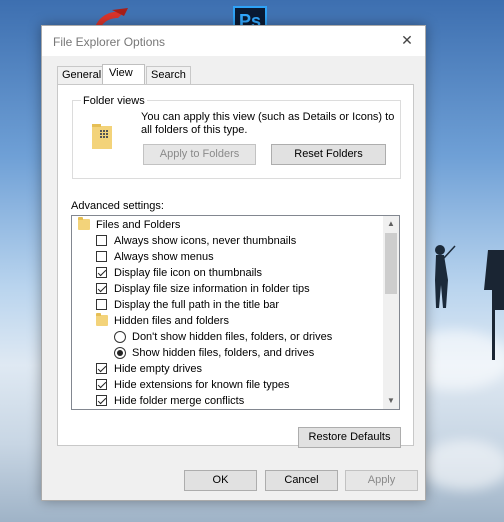 The height and width of the screenshot is (522, 504). I want to click on advanced-settings-label: Advanced settings:, so click(117, 206).